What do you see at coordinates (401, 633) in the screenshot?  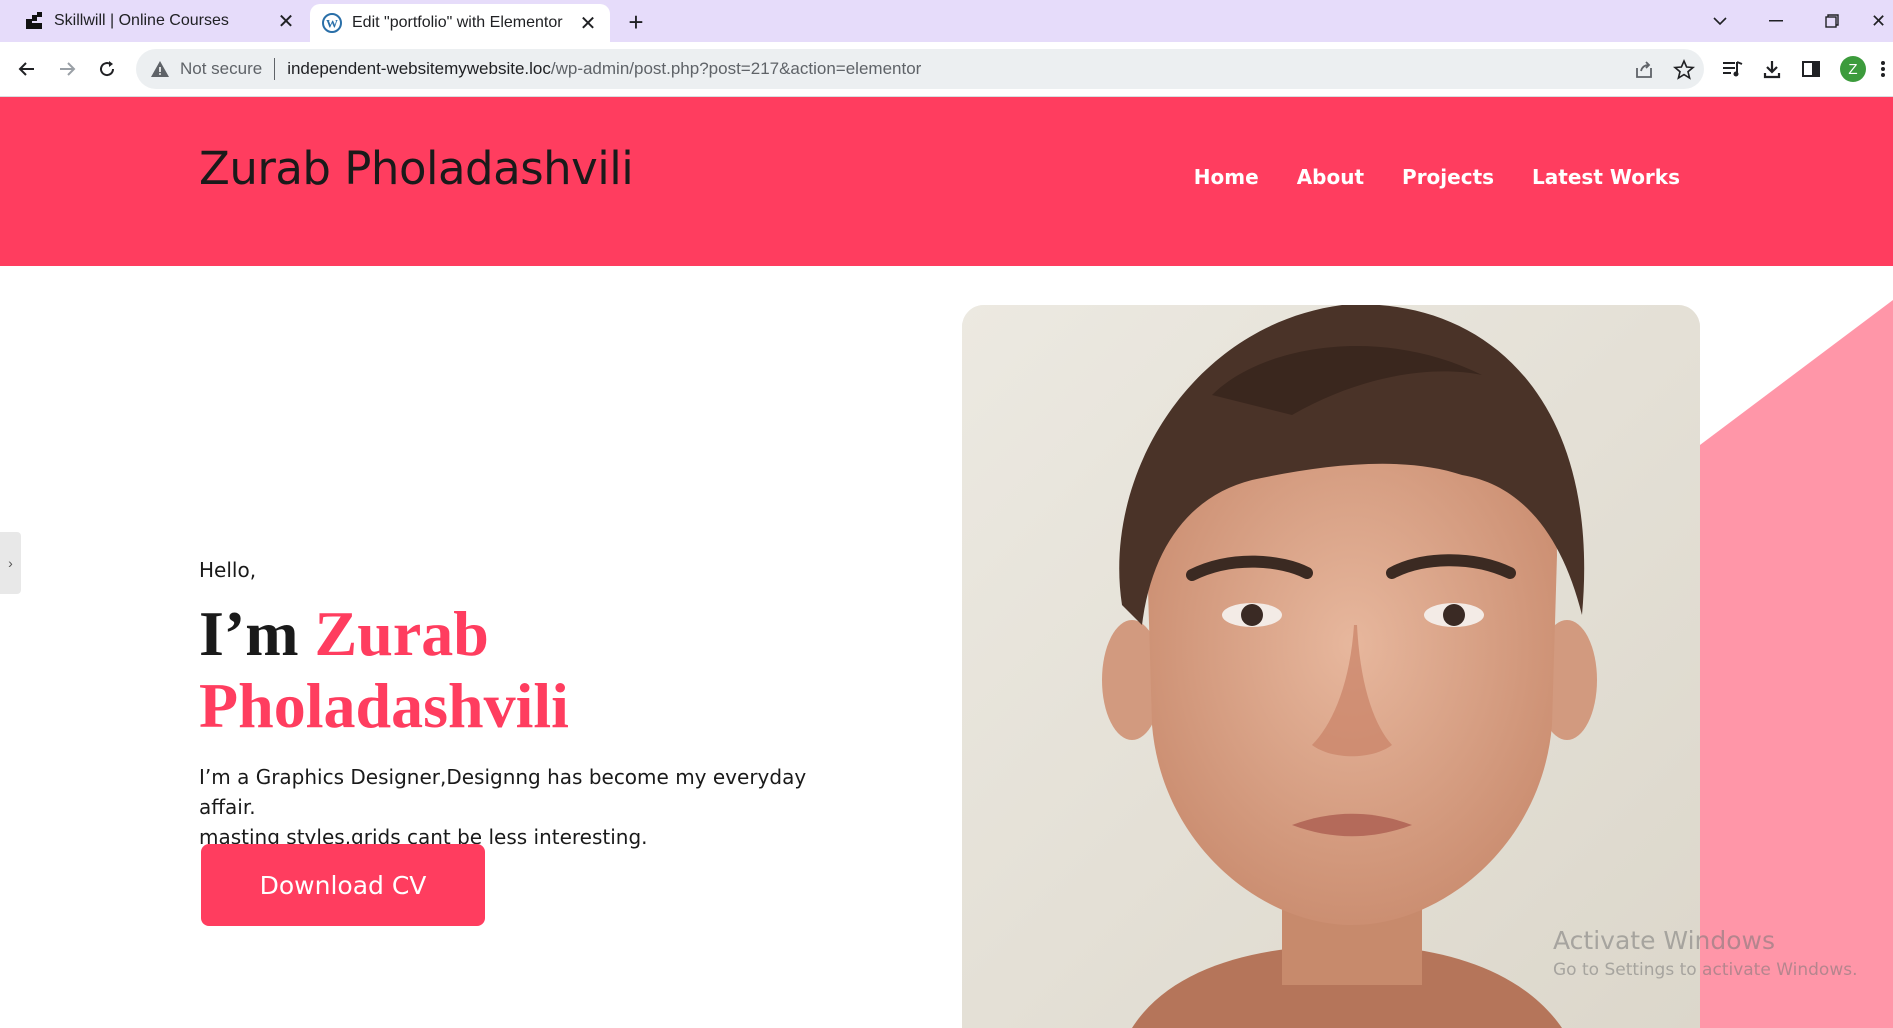 I see `headline-name-first: Zurab` at bounding box center [401, 633].